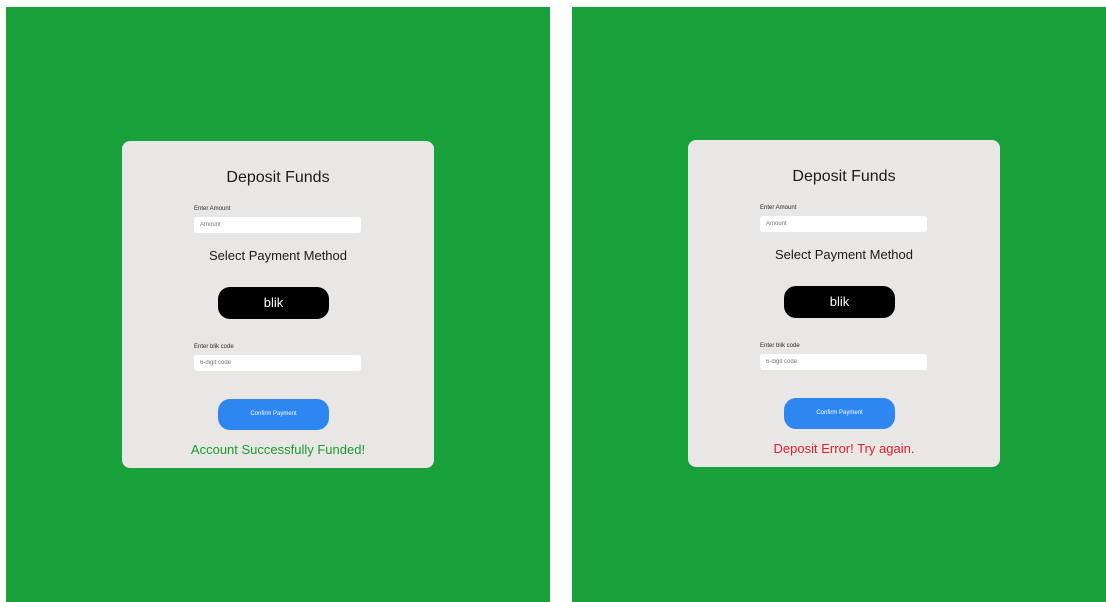 The width and height of the screenshot is (1106, 602). Describe the element at coordinates (278, 449) in the screenshot. I see `success-message: Account Successfully Funded!` at that location.